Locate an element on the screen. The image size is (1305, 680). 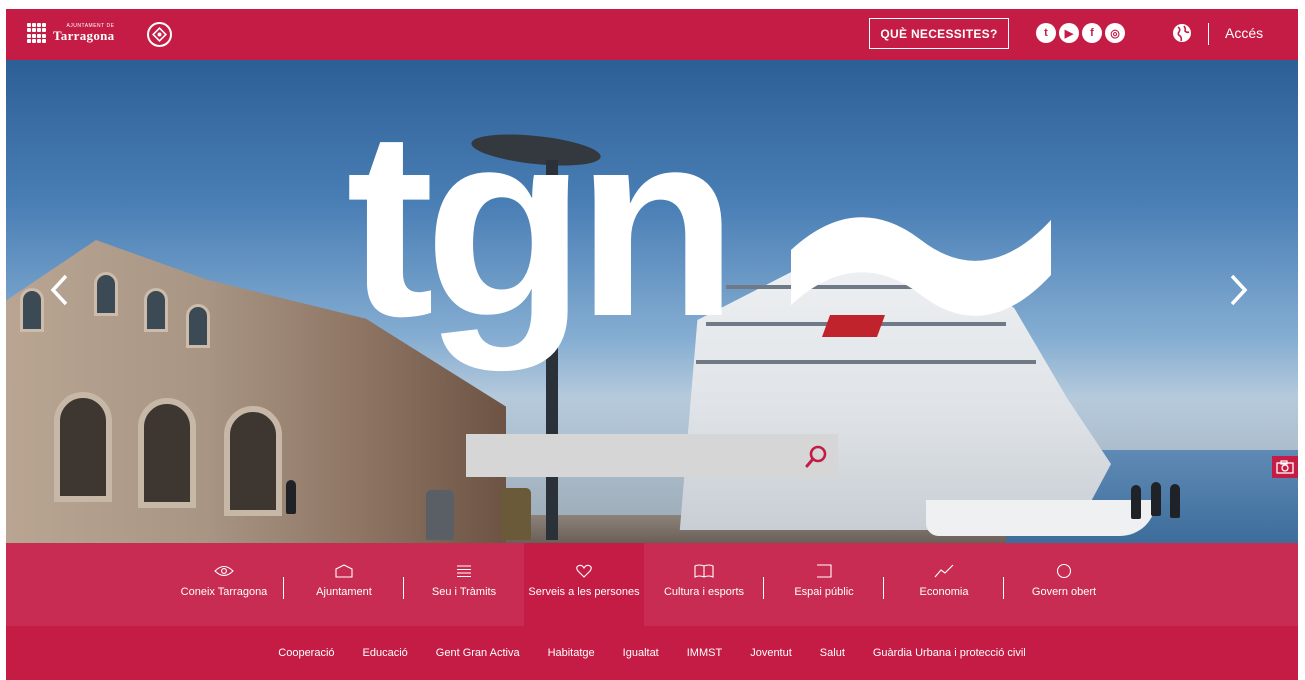
eye-icon is located at coordinates (224, 571).